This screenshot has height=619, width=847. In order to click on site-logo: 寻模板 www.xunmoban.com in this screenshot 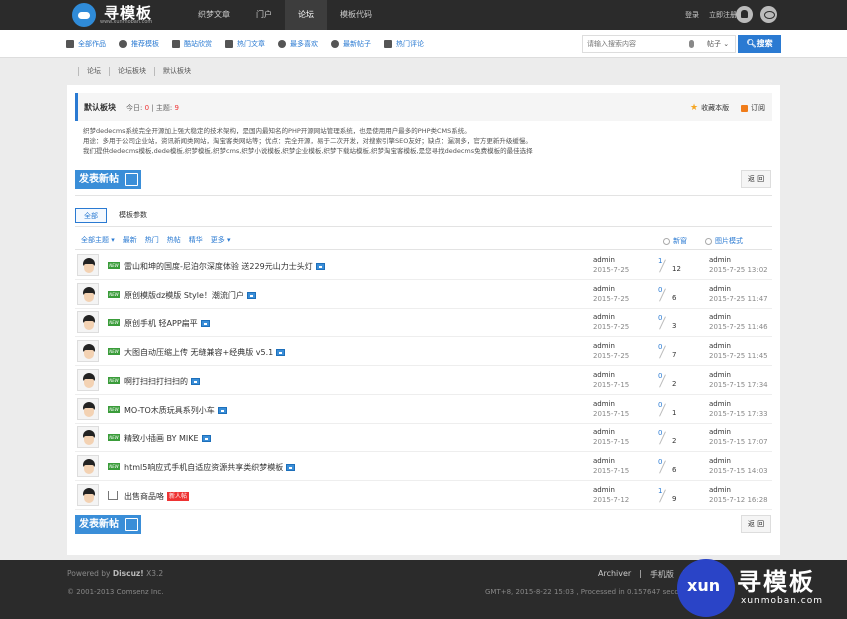, I will do `click(127, 15)`.